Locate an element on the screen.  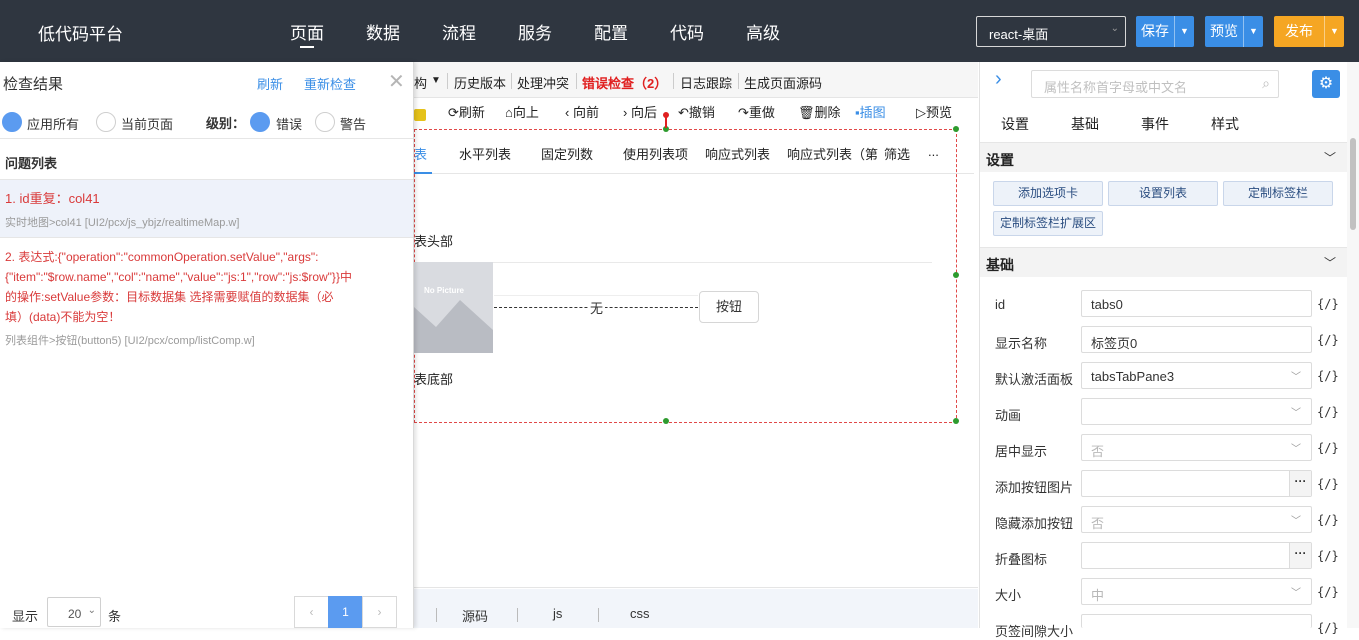
generate-source: 生成页面源码 is located at coordinates (783, 82).